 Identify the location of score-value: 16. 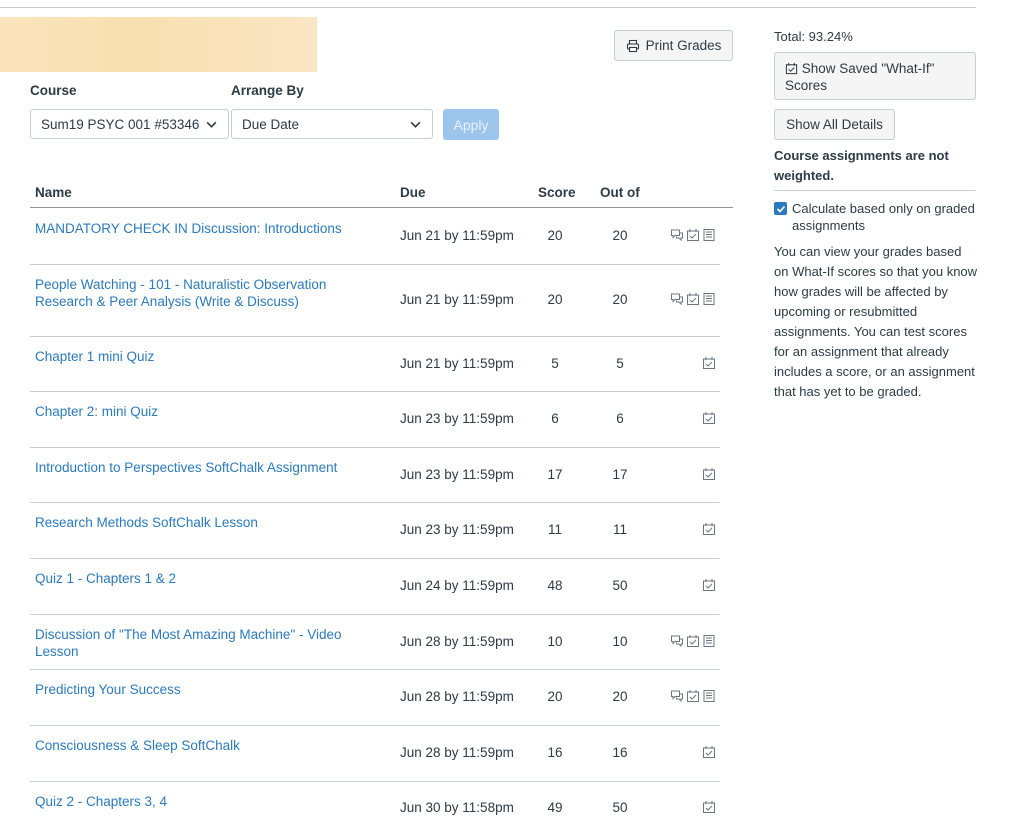
(555, 752).